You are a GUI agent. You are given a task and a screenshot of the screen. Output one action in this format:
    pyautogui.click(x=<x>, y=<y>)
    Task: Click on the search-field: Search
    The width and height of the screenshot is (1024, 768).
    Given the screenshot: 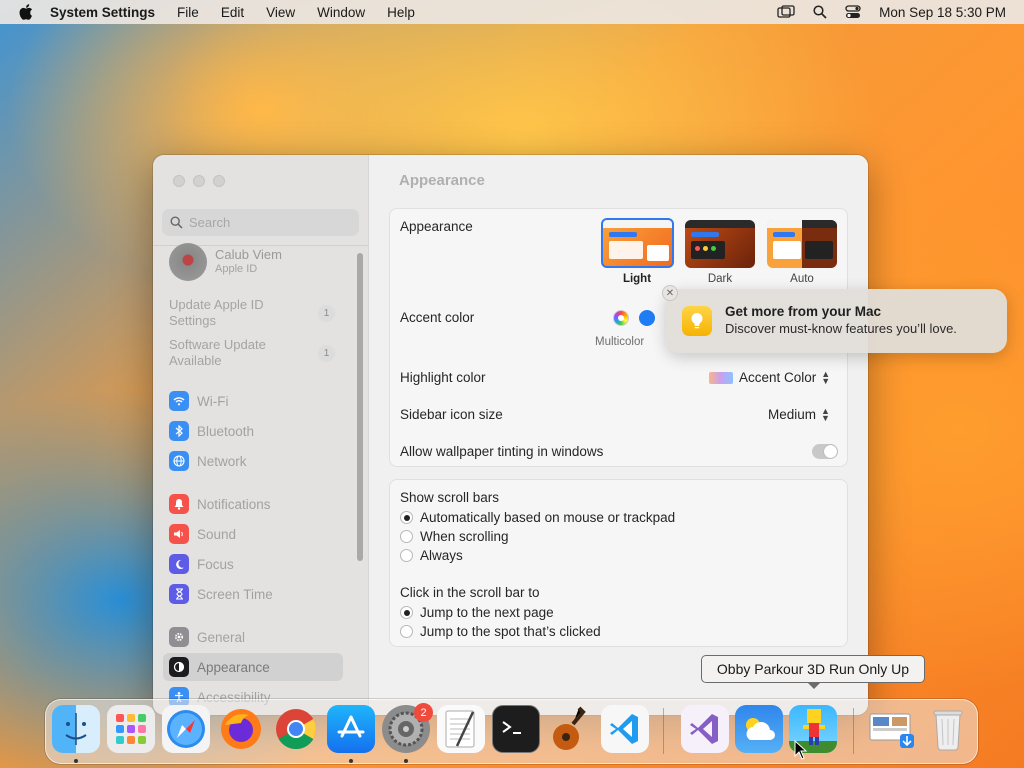 What is the action you would take?
    pyautogui.click(x=260, y=222)
    